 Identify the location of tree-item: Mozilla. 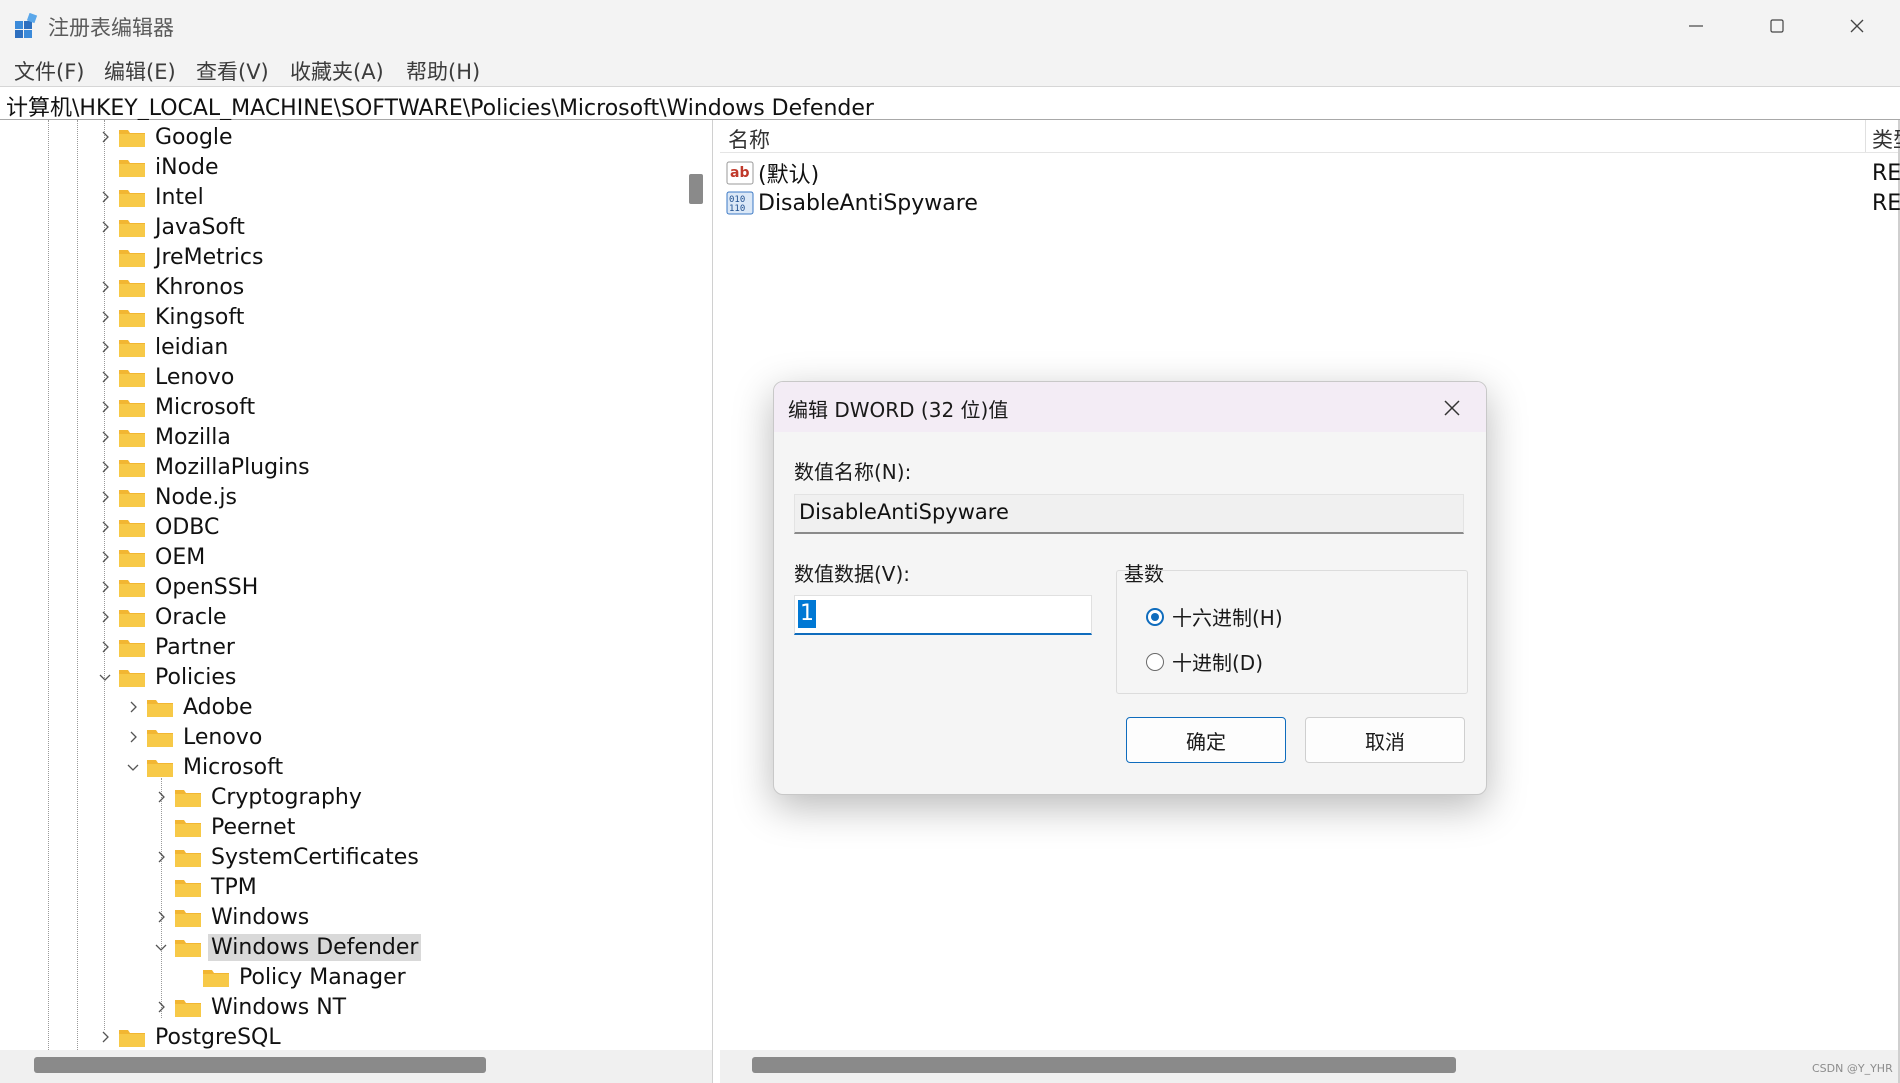
(166, 437).